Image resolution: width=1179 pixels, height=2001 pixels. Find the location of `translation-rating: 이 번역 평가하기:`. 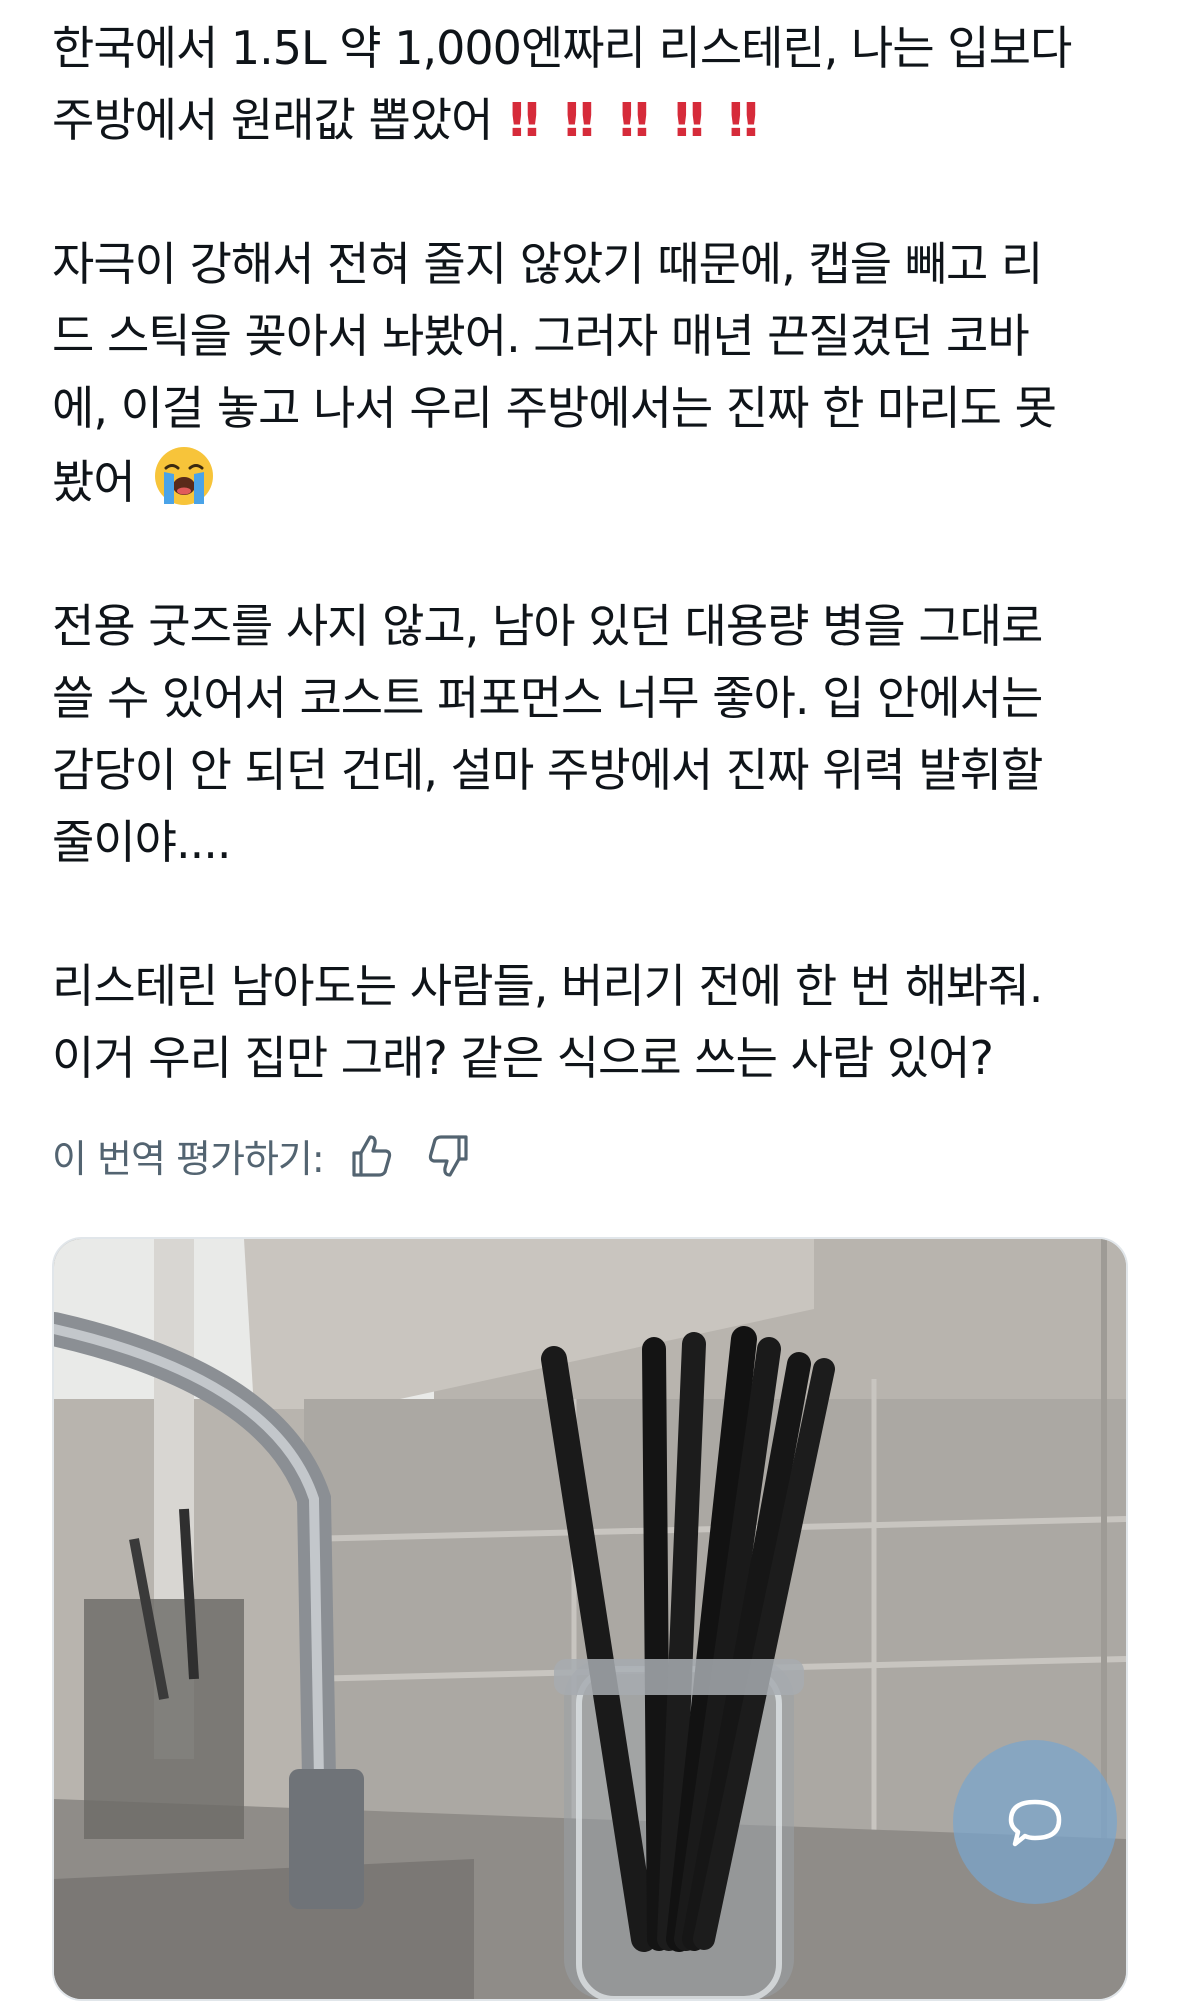

translation-rating: 이 번역 평가하기: is located at coordinates (263, 1155).